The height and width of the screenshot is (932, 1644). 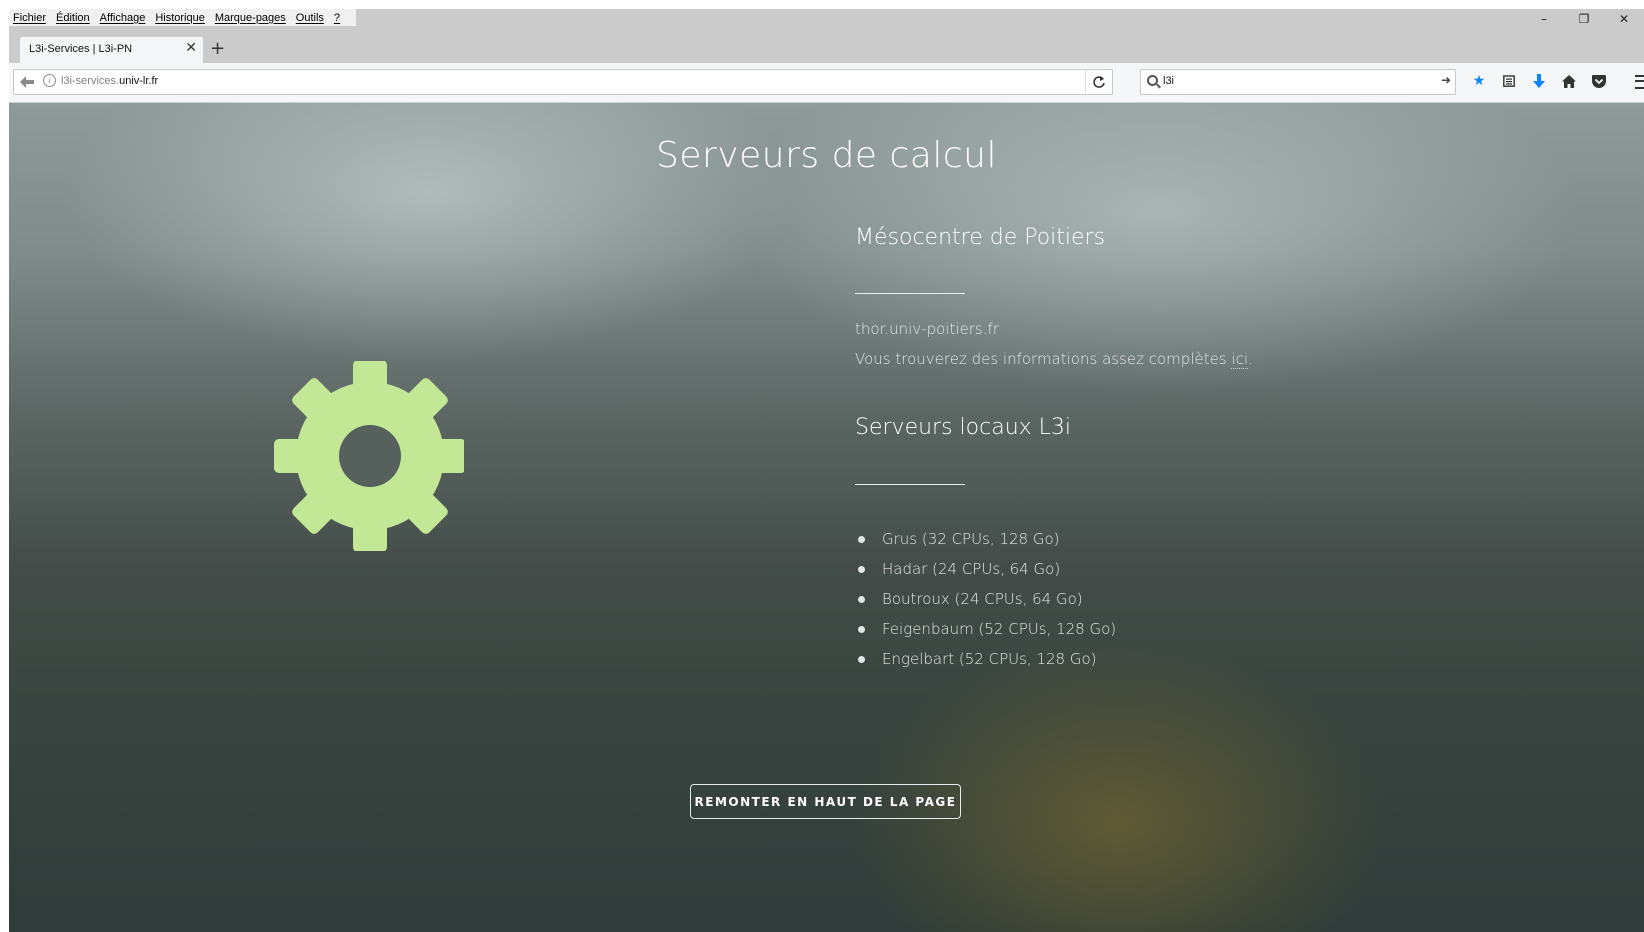 What do you see at coordinates (1098, 82) in the screenshot?
I see `reload-icon` at bounding box center [1098, 82].